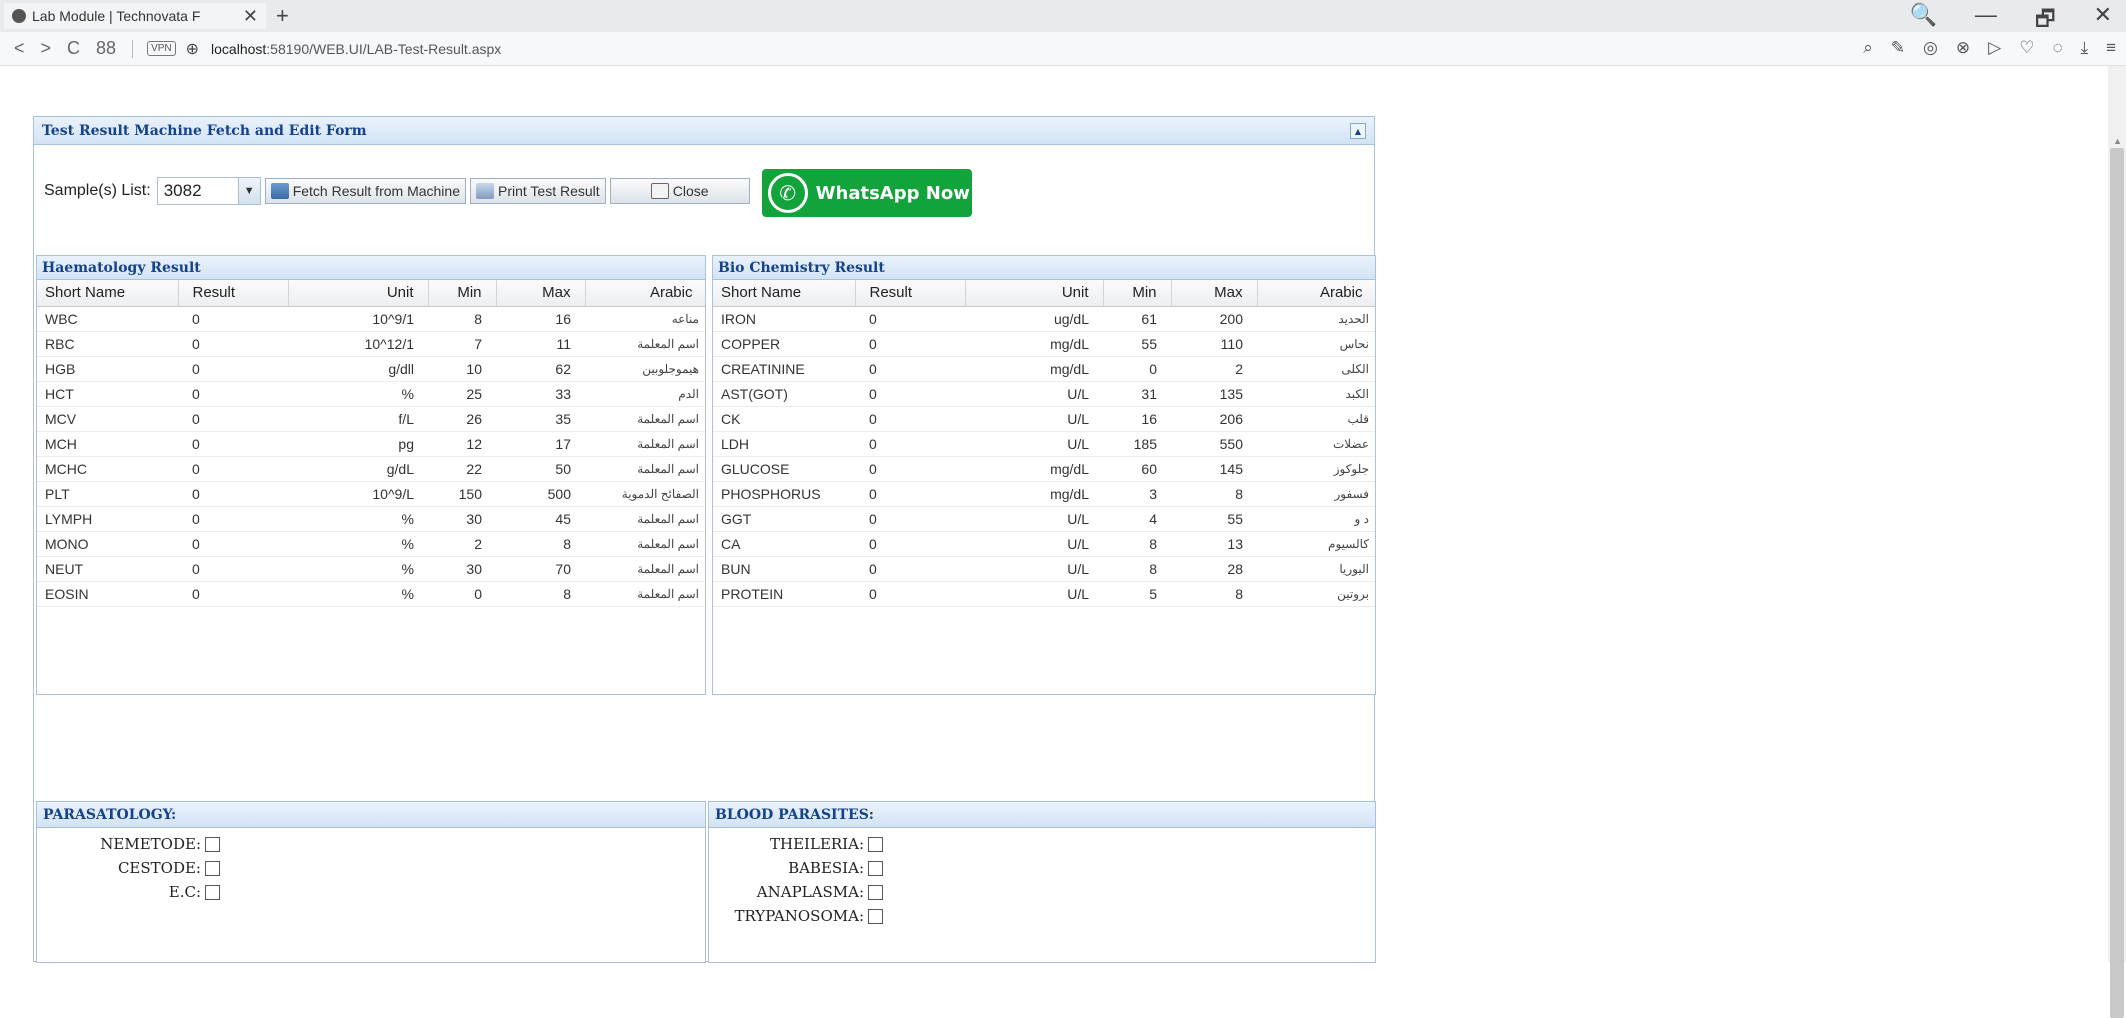  What do you see at coordinates (2085, 48) in the screenshot?
I see `download-icon: ⤓` at bounding box center [2085, 48].